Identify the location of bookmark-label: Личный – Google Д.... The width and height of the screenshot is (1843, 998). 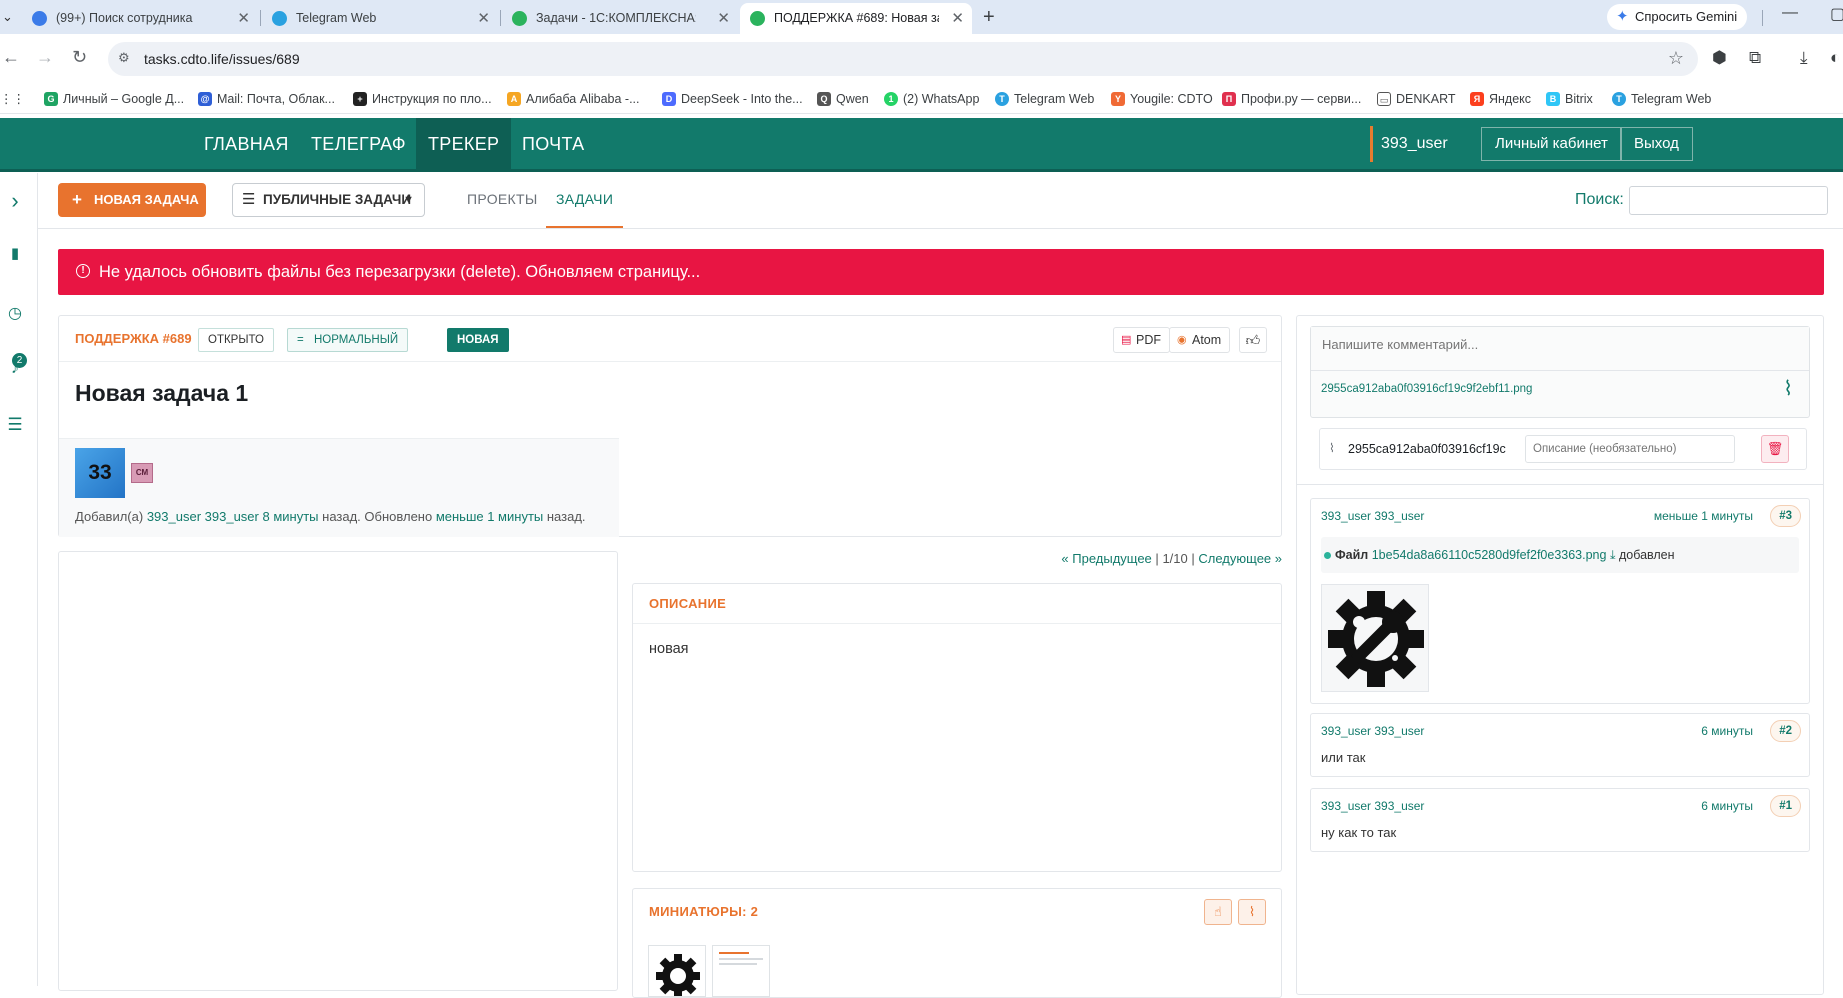
(124, 99).